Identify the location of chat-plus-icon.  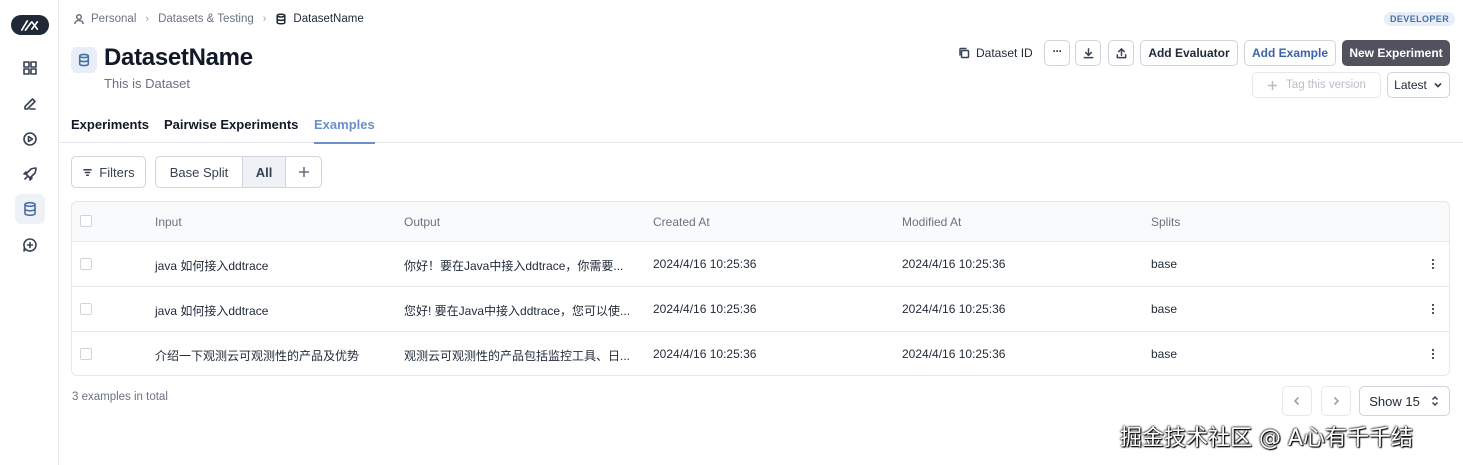
(30, 245).